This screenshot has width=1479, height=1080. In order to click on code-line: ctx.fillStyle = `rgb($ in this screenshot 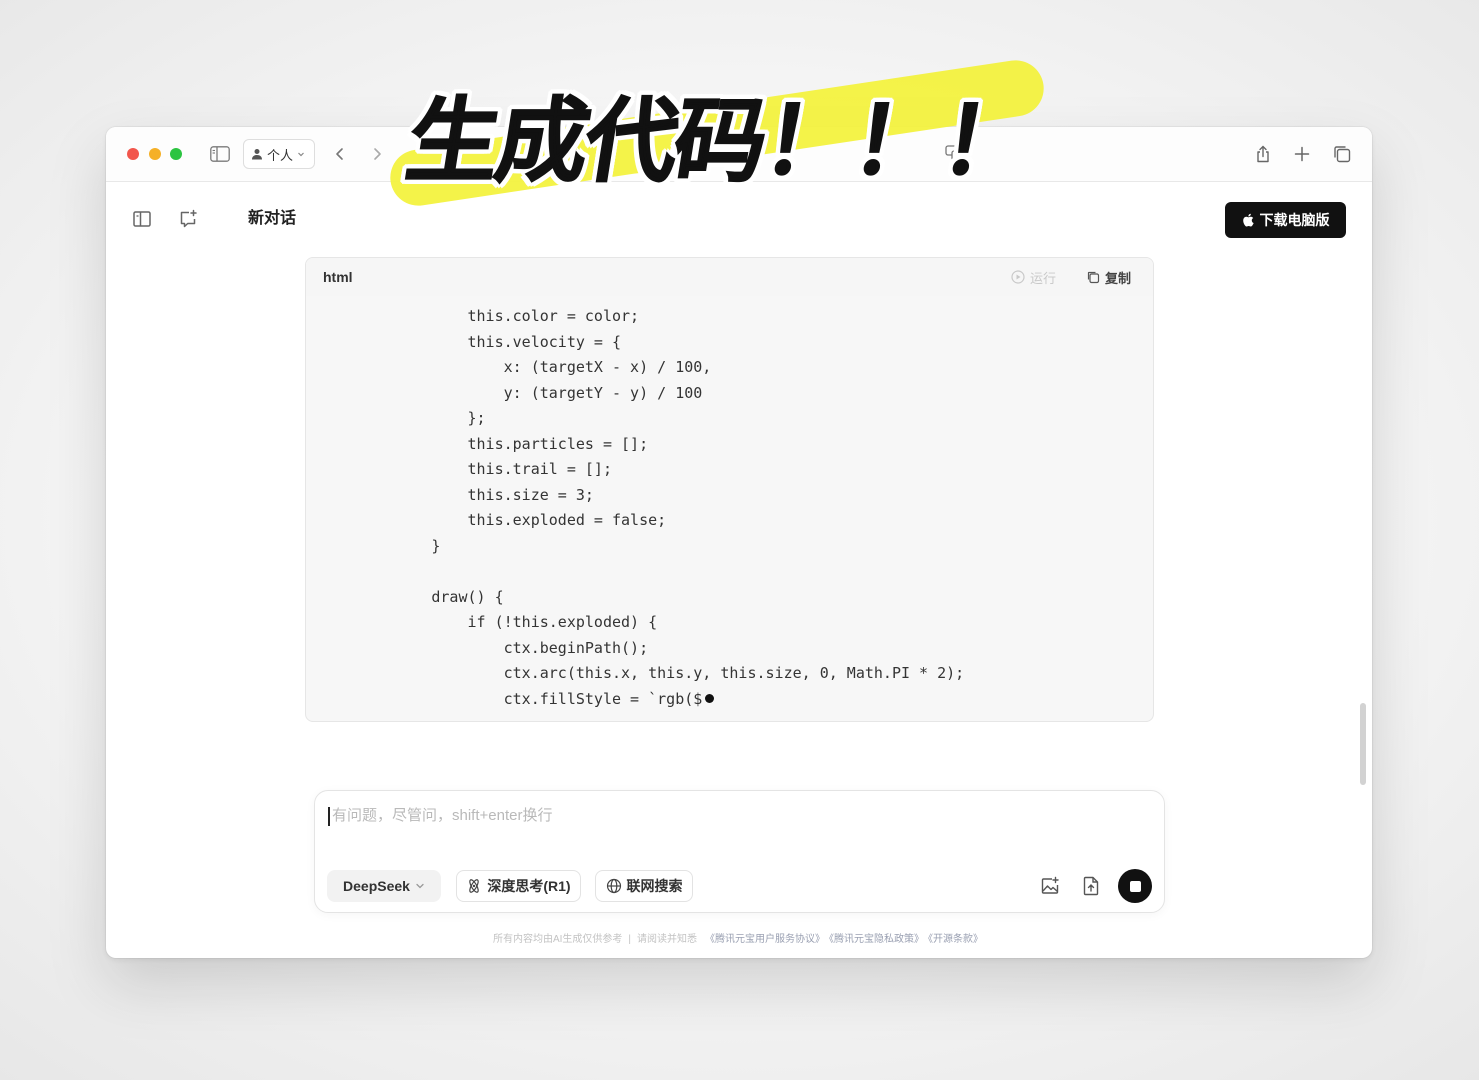, I will do `click(643, 700)`.